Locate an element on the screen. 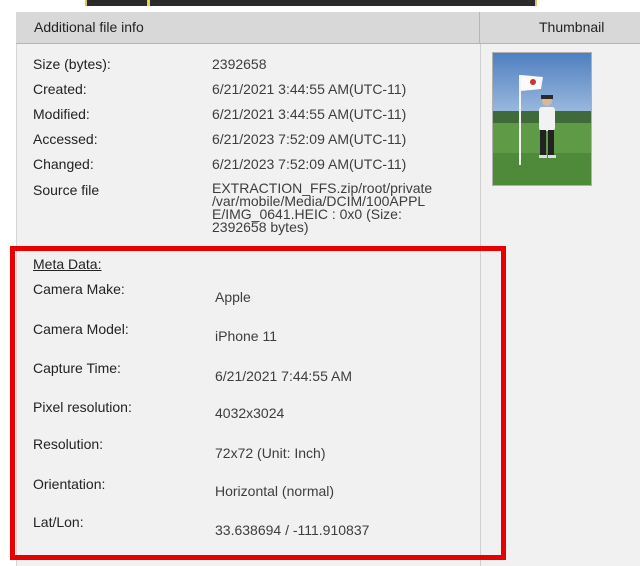  photo-thumbnail is located at coordinates (542, 119).